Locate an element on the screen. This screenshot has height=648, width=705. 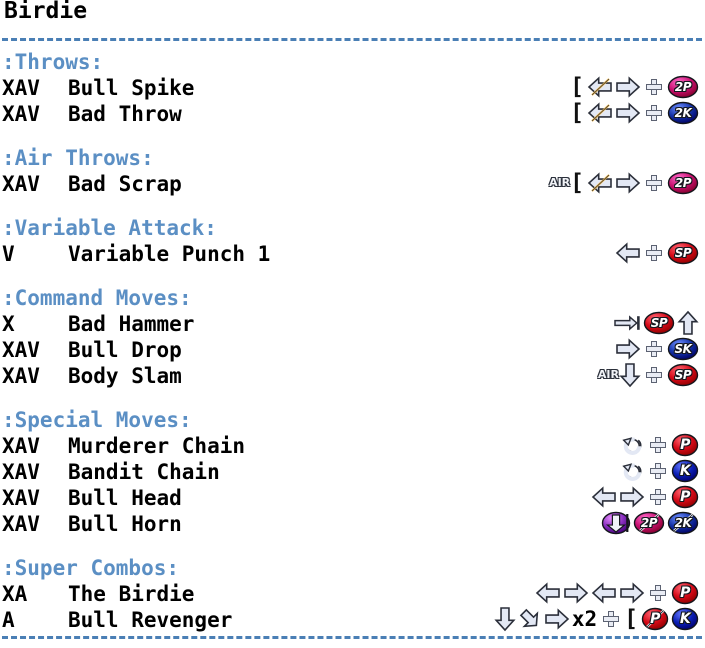
section-heading: :Throws: is located at coordinates (53, 62).